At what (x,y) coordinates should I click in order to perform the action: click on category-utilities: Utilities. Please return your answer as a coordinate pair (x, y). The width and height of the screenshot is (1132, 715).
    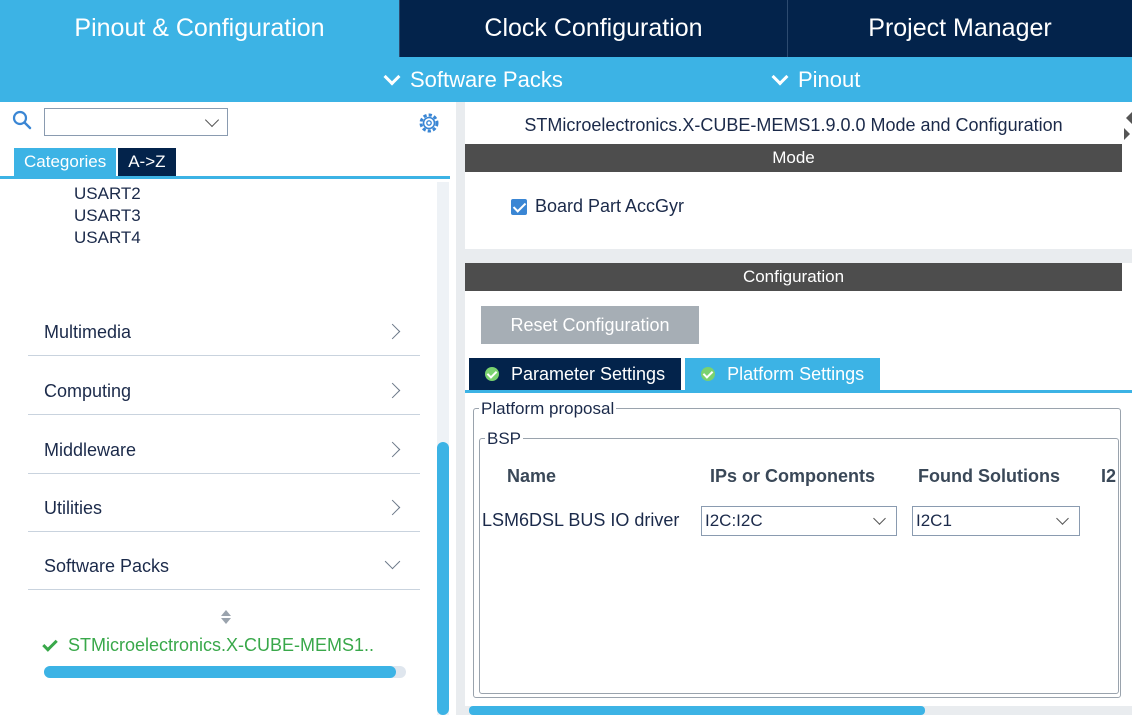
    Looking at the image, I should click on (224, 503).